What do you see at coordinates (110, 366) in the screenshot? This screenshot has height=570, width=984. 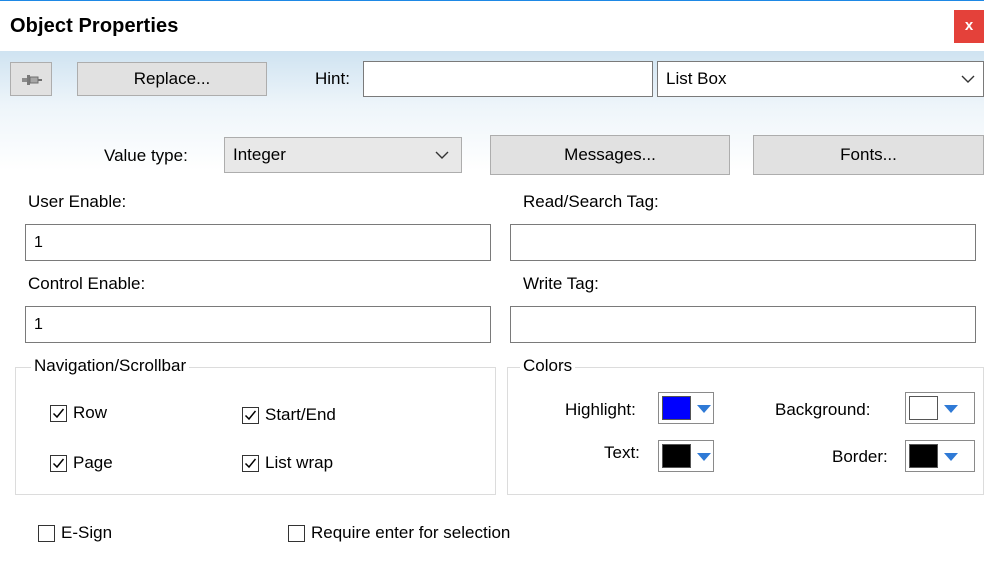 I see `navigation-scrollbar-title: Navigation/Scrollbar` at bounding box center [110, 366].